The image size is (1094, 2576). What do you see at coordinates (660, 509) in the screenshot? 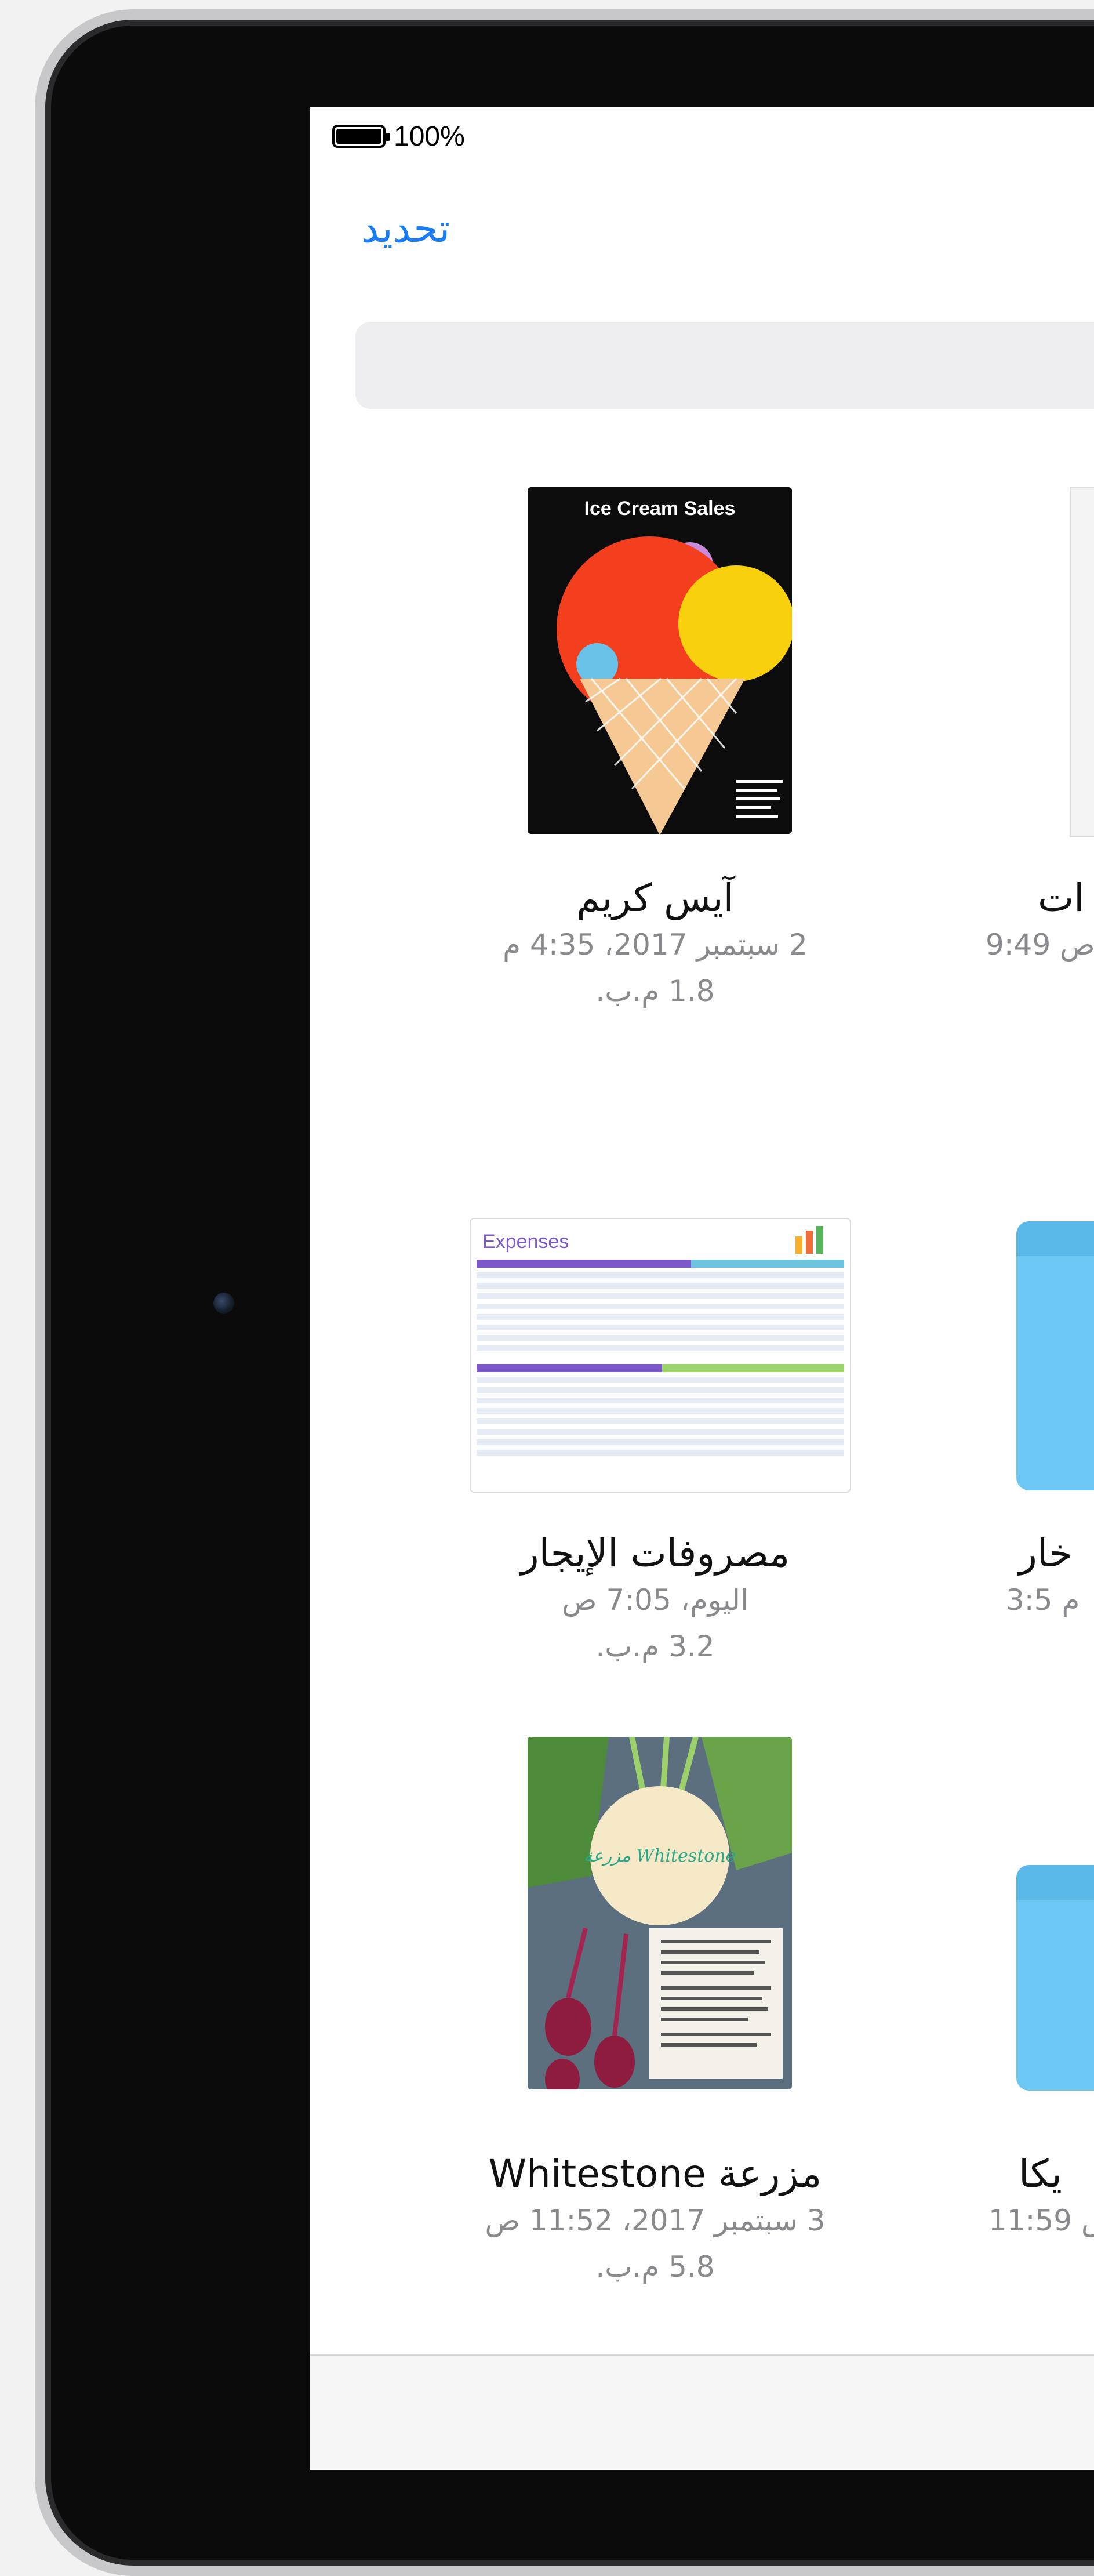
I see `thumb-title: Ice Cream Sales` at bounding box center [660, 509].